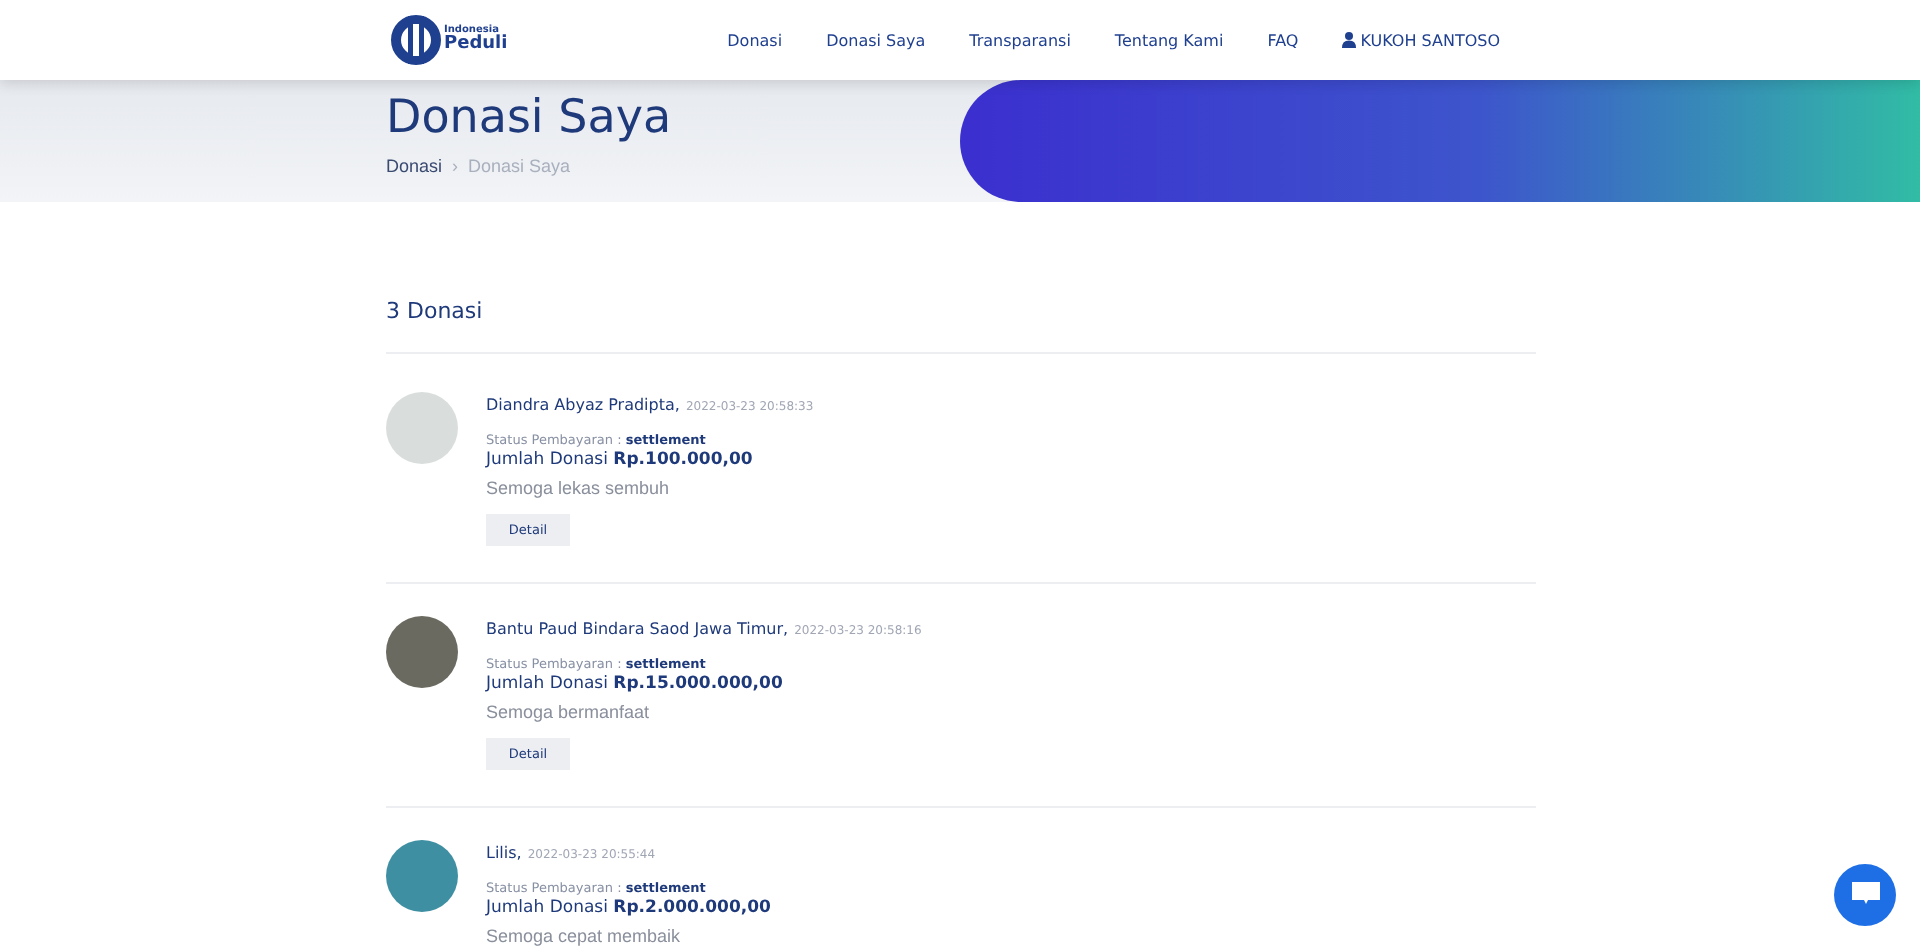 The width and height of the screenshot is (1920, 946). I want to click on donation-amount: Jumlah Donasi Rp.100.000,00, so click(619, 460).